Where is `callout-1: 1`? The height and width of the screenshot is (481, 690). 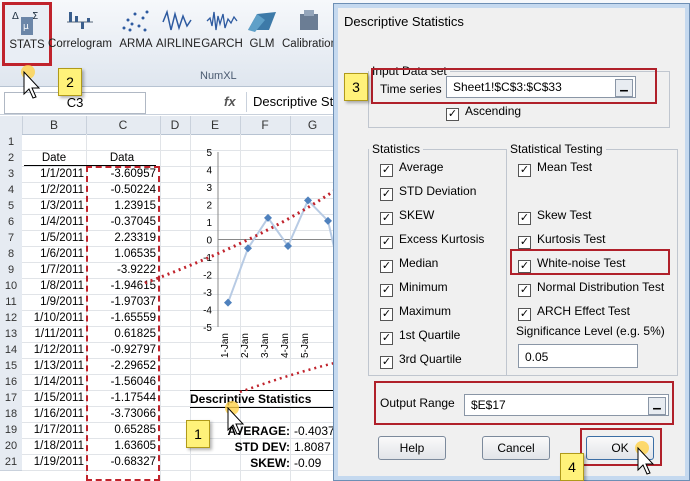 callout-1: 1 is located at coordinates (198, 434).